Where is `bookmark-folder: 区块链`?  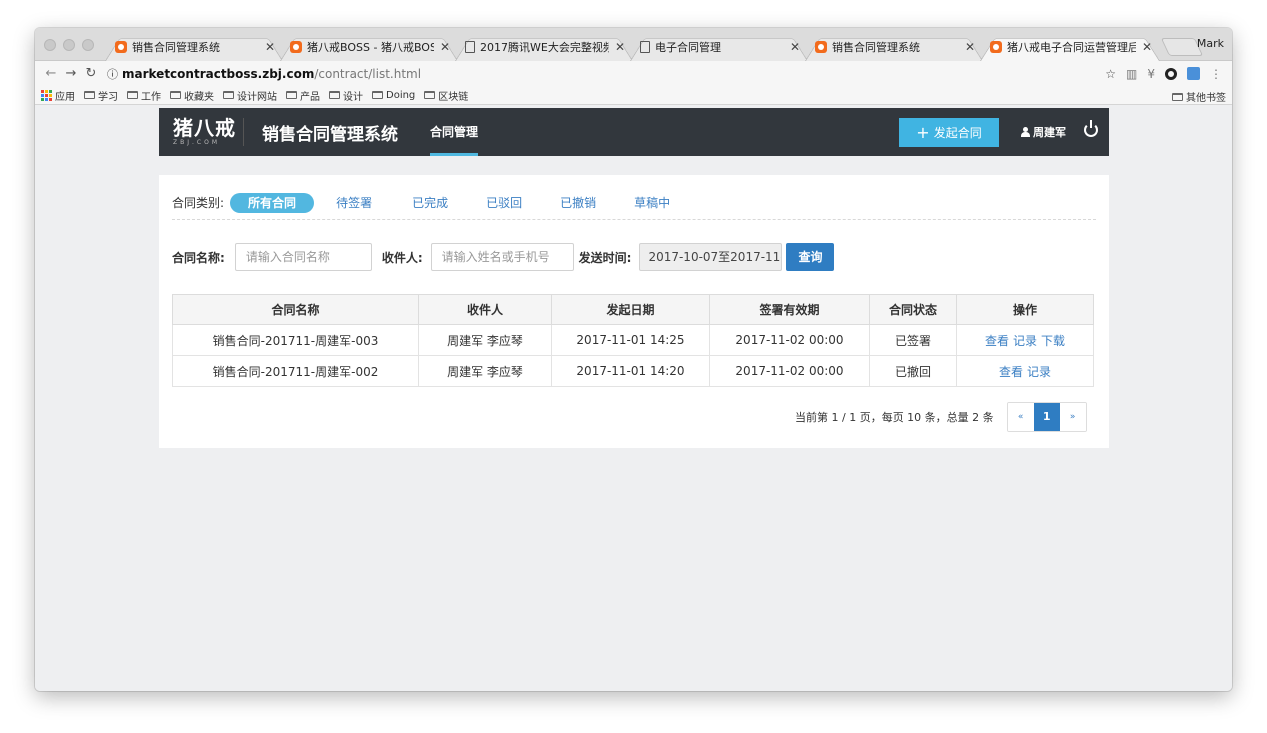
bookmark-folder: 区块链 is located at coordinates (446, 95).